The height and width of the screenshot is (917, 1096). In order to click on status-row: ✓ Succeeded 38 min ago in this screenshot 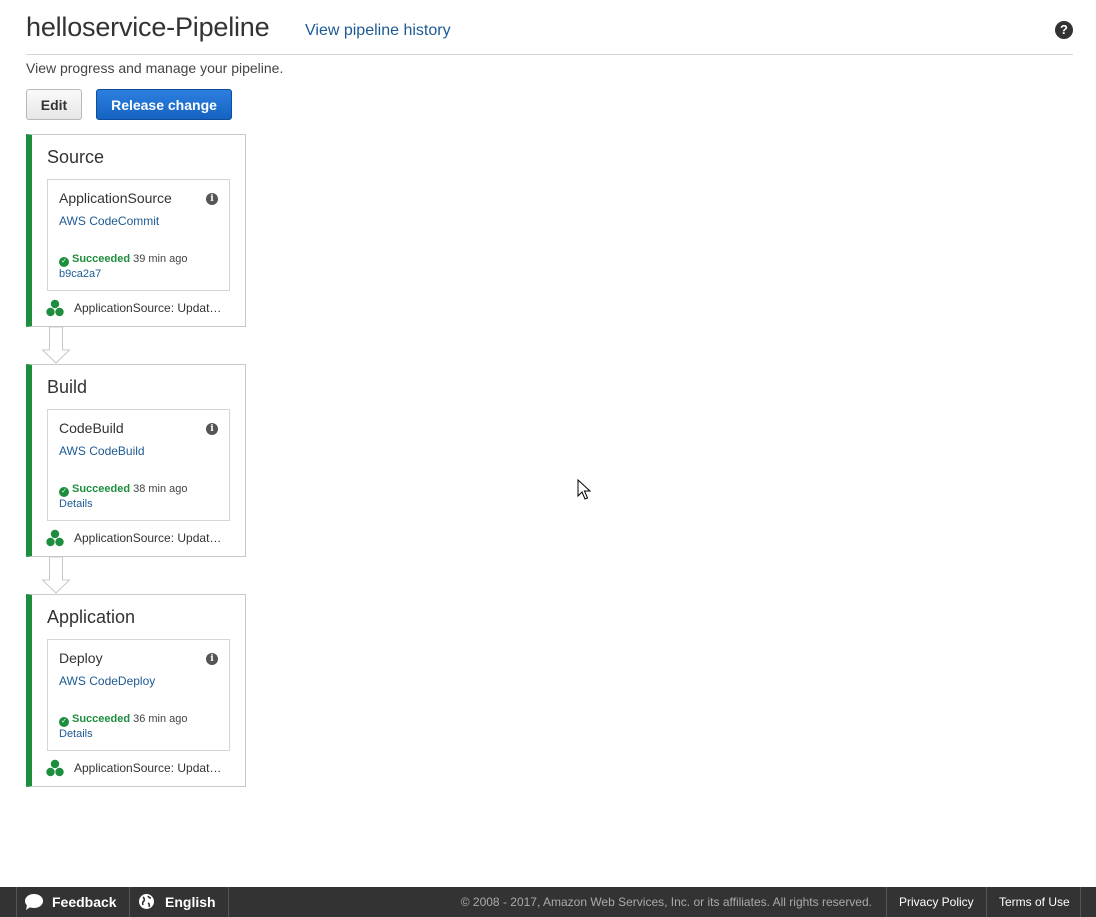, I will do `click(123, 490)`.